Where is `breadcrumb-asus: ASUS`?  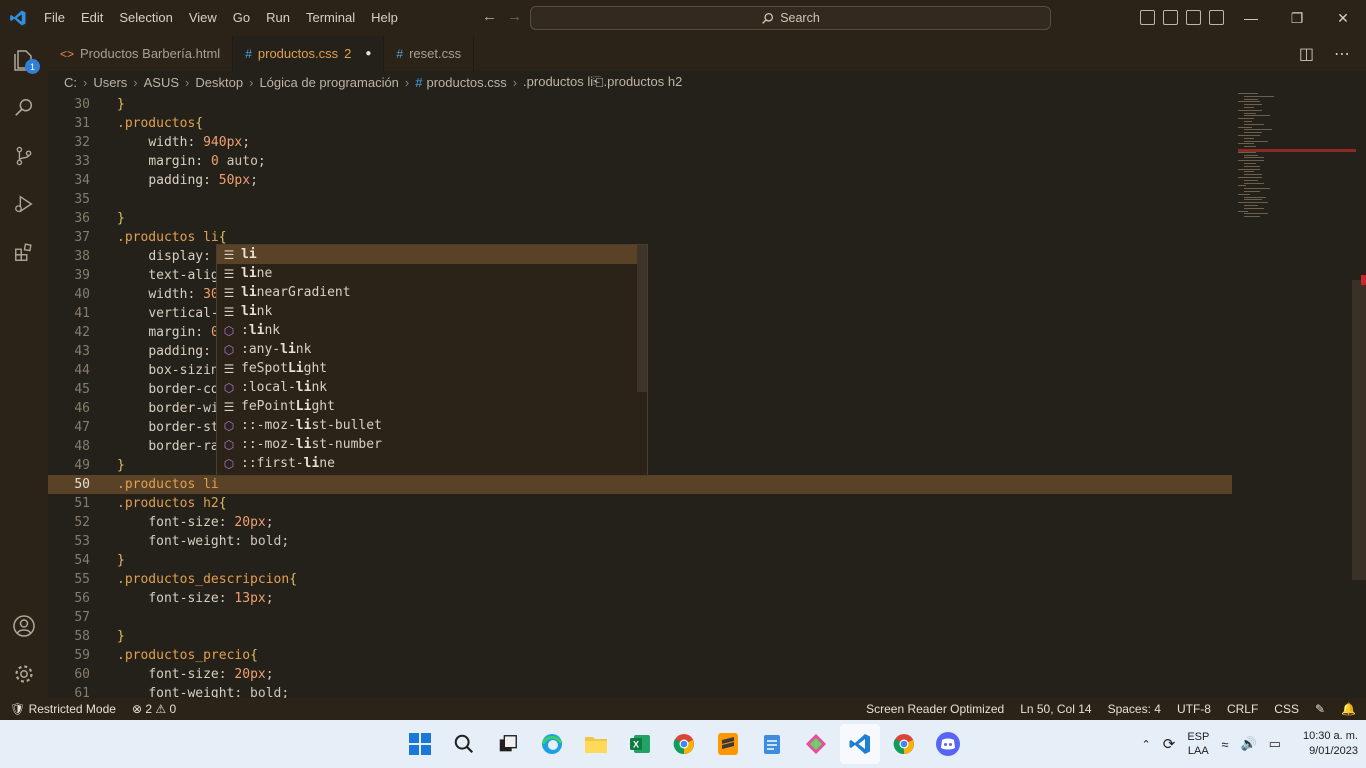 breadcrumb-asus: ASUS is located at coordinates (161, 82).